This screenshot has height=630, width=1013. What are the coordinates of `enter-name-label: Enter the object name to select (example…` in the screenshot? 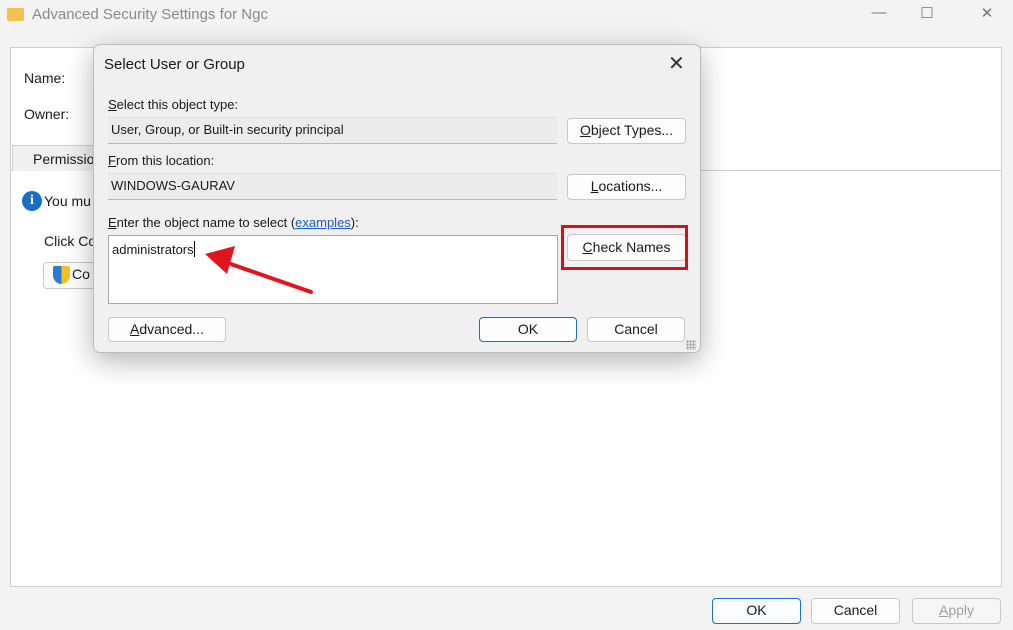 It's located at (233, 222).